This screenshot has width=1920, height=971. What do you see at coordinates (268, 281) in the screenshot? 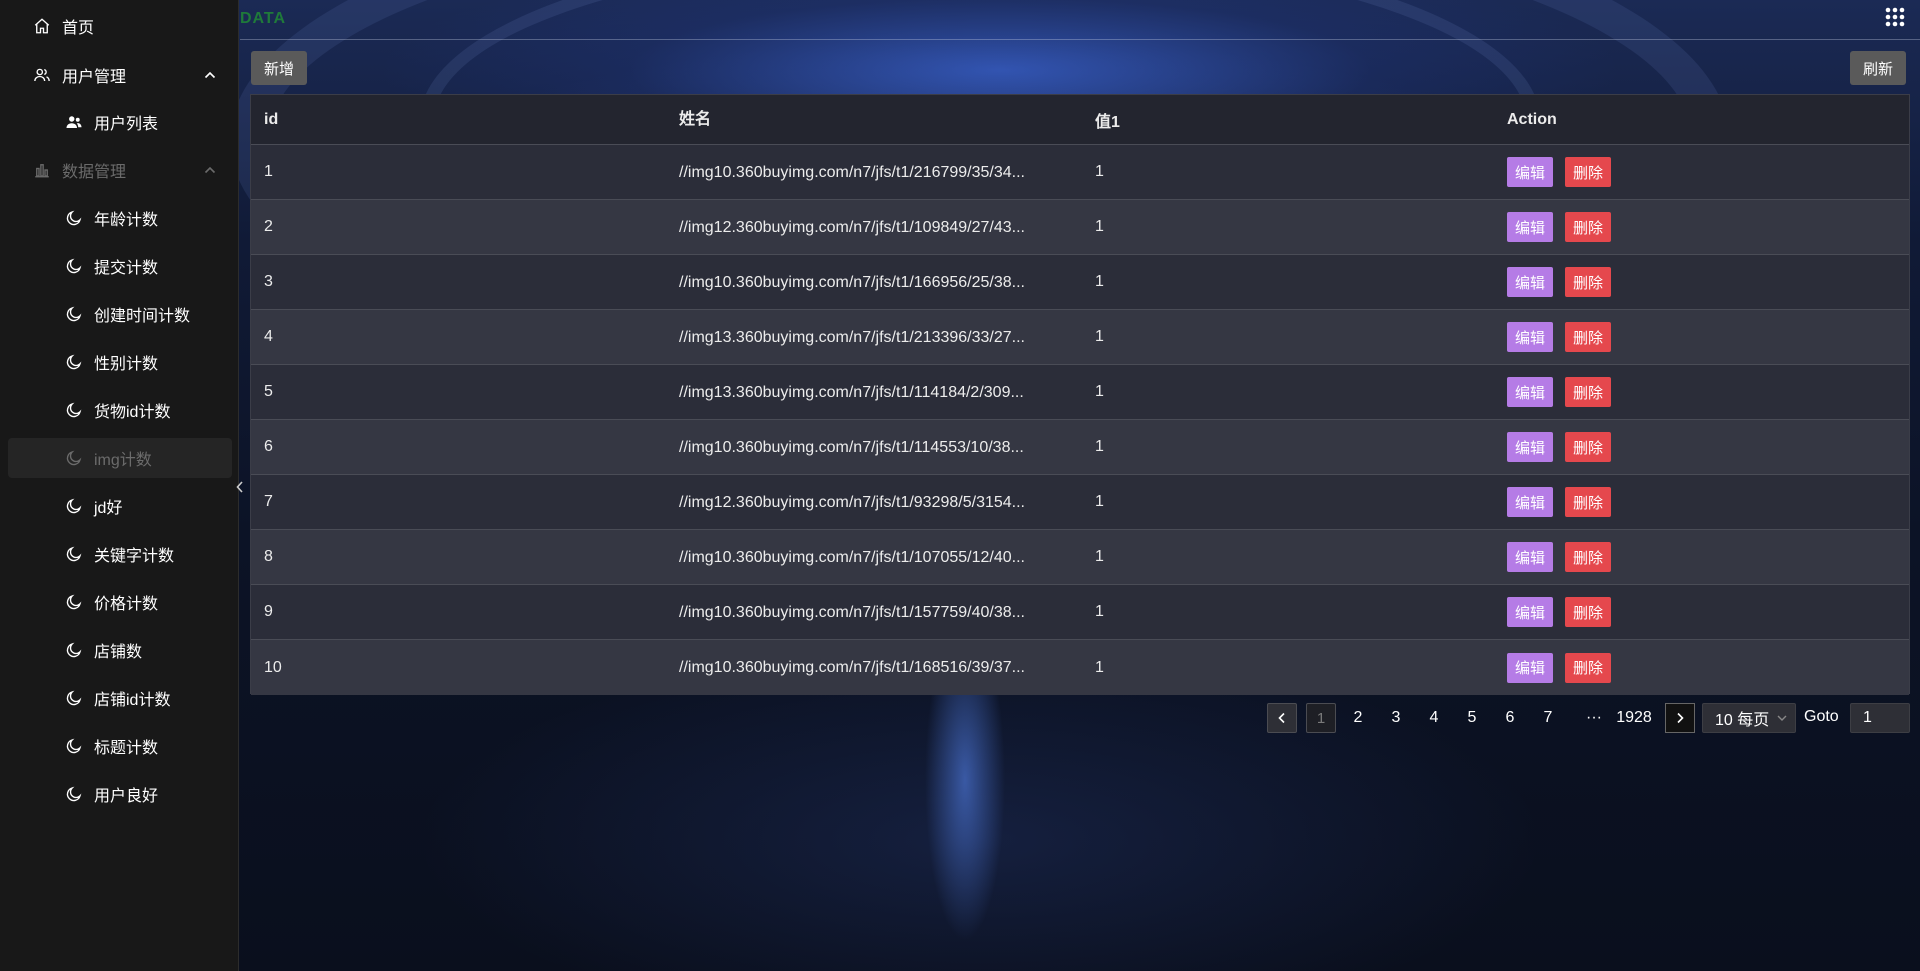
I see `cell-id: 3` at bounding box center [268, 281].